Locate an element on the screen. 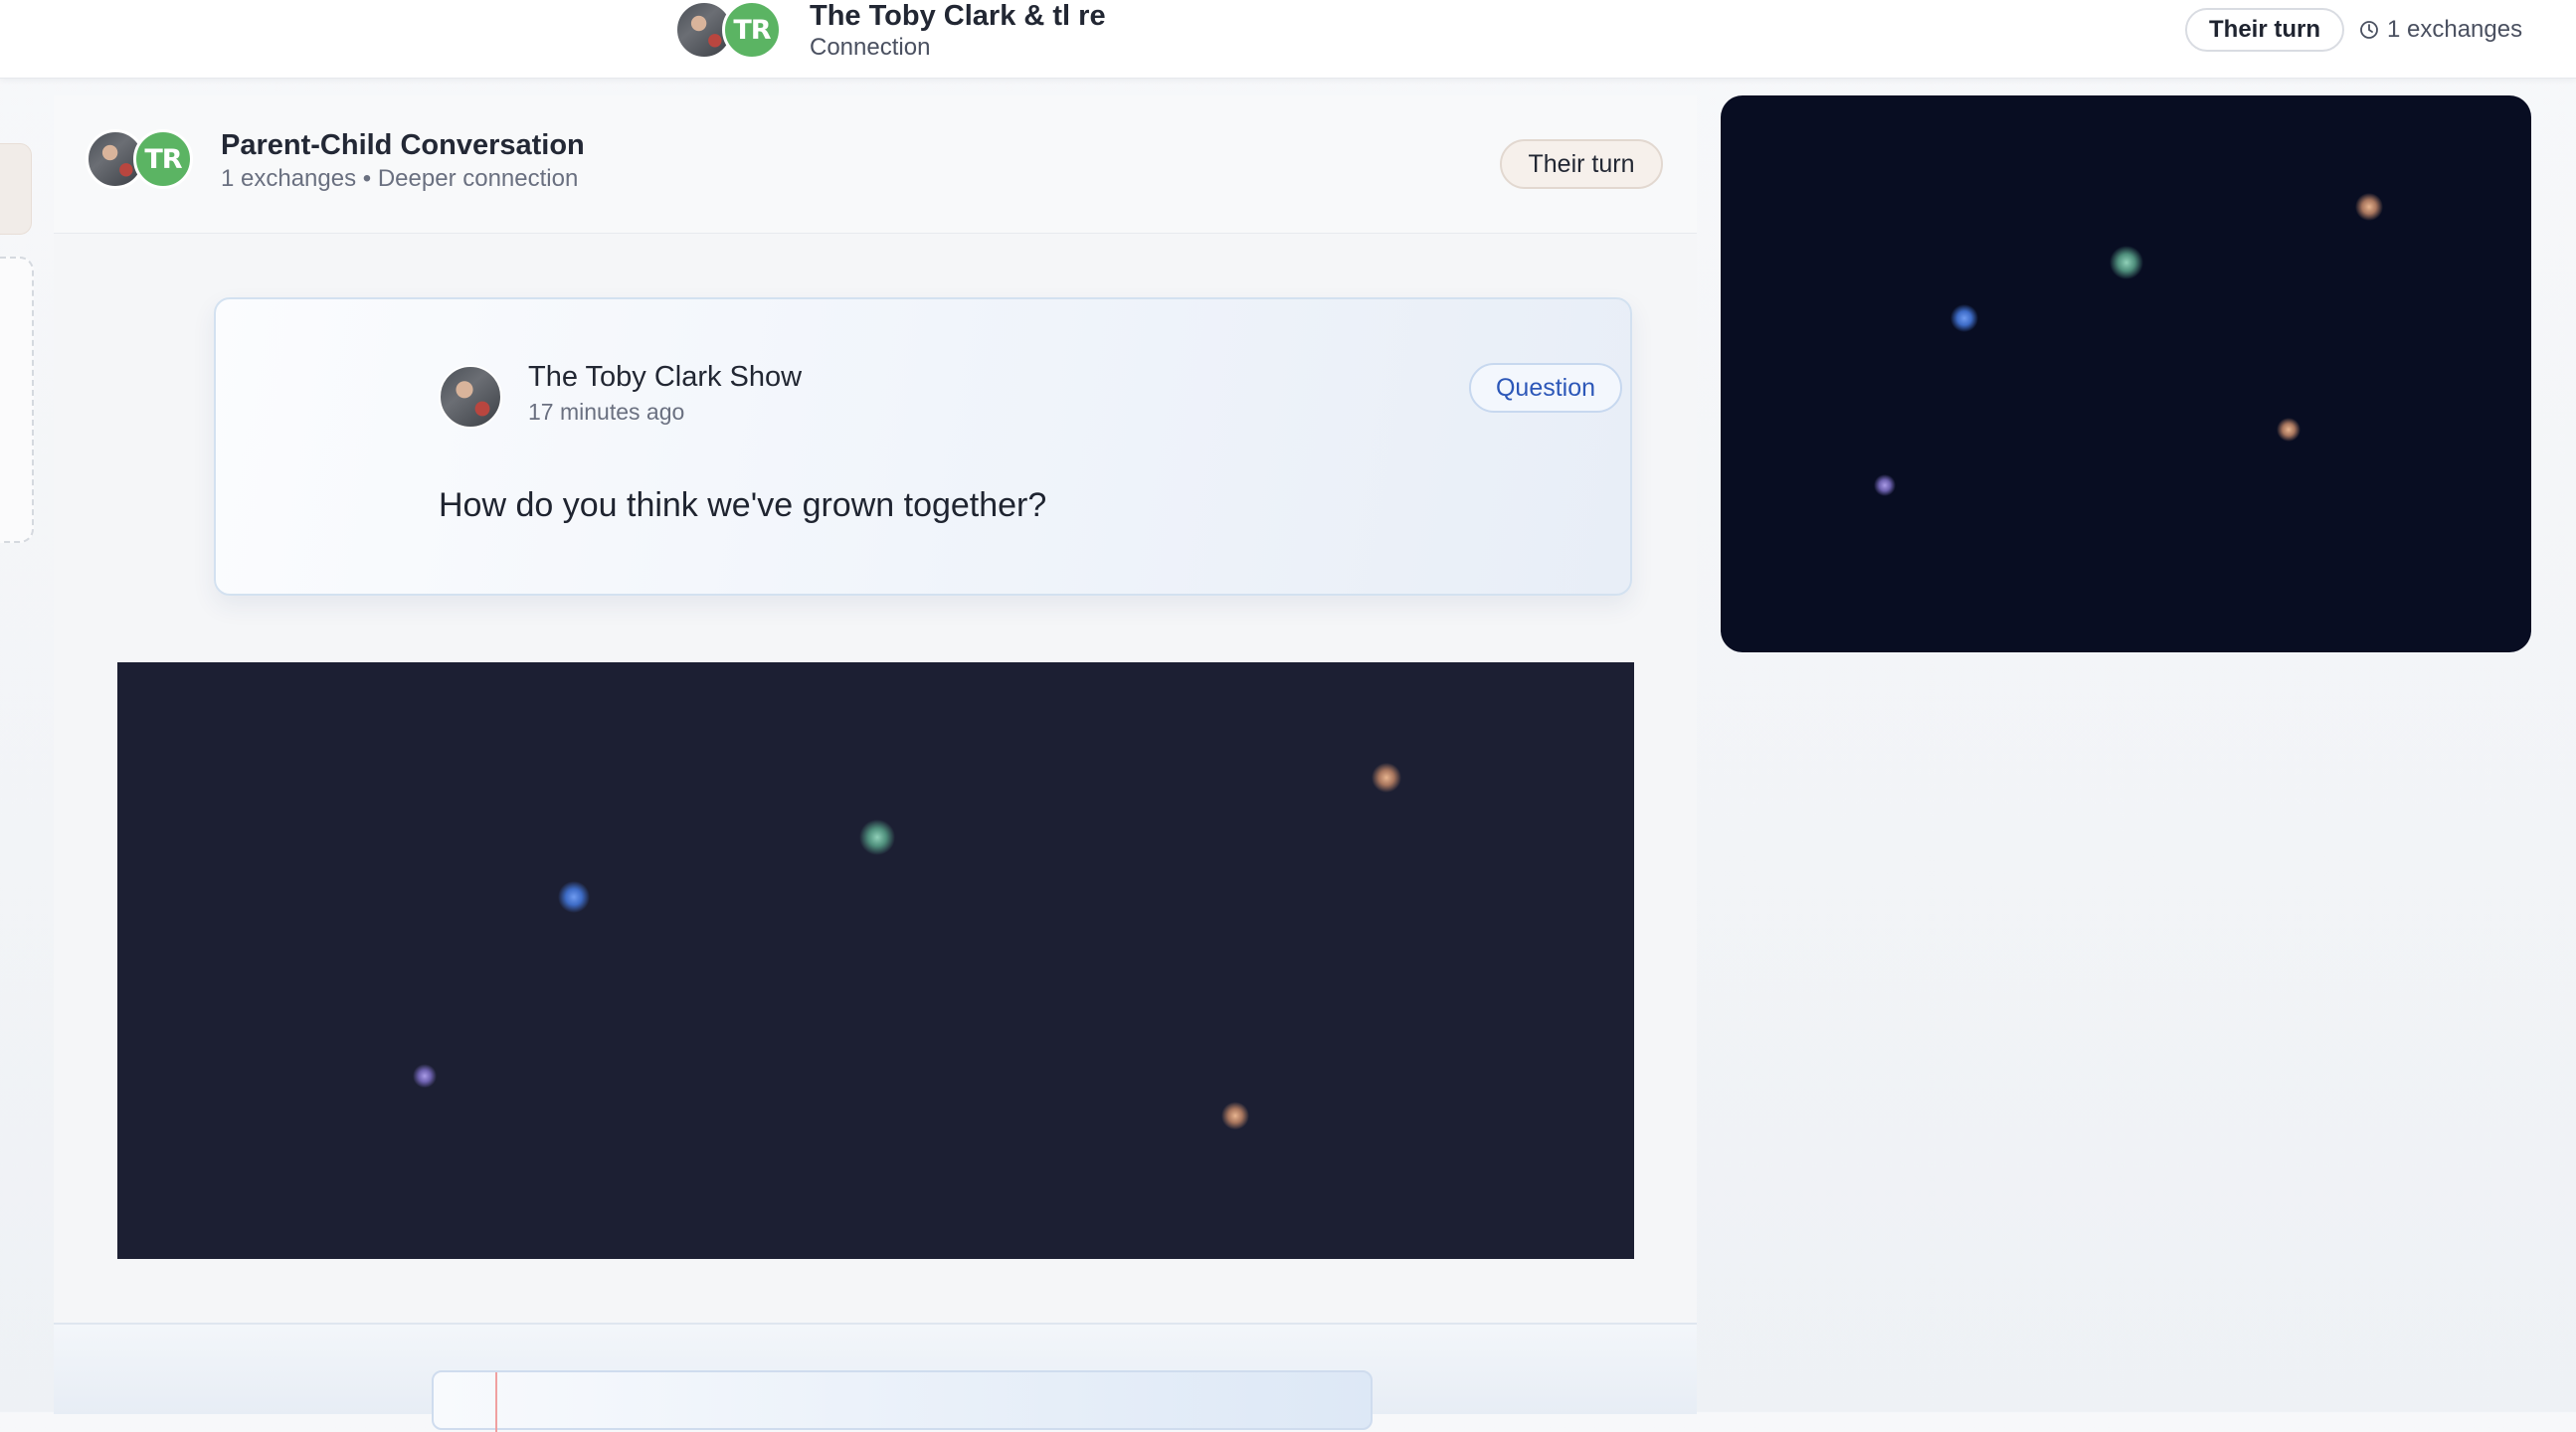 This screenshot has height=1432, width=2576. child-avatar-initials: TR is located at coordinates (163, 159).